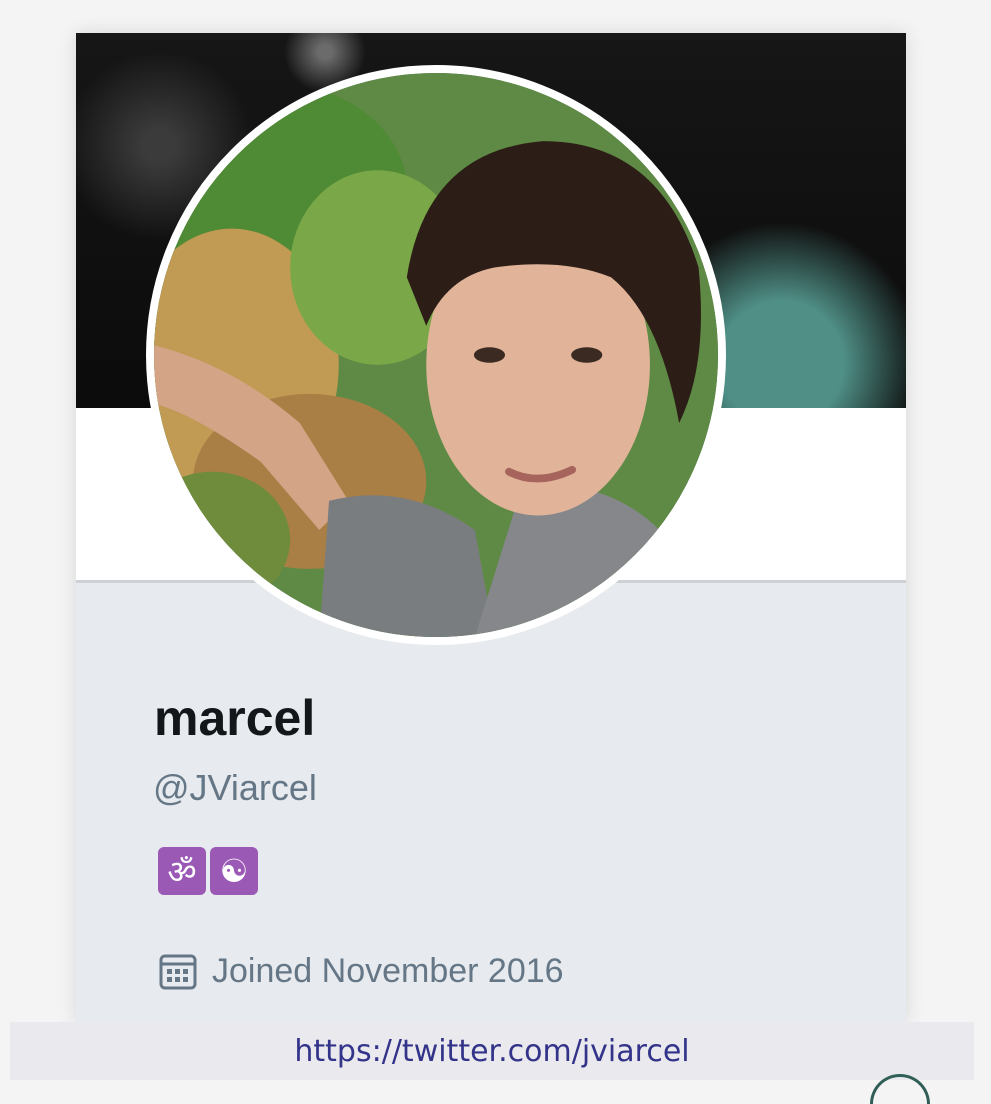 Image resolution: width=991 pixels, height=1104 pixels. I want to click on display-name: marcel, so click(235, 718).